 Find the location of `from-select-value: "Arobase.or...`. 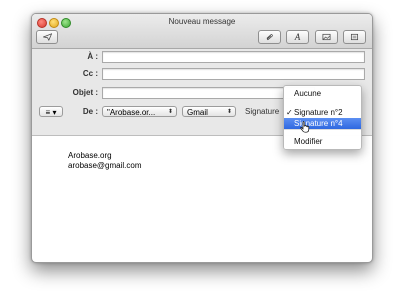

from-select-value: "Arobase.or... is located at coordinates (131, 112).